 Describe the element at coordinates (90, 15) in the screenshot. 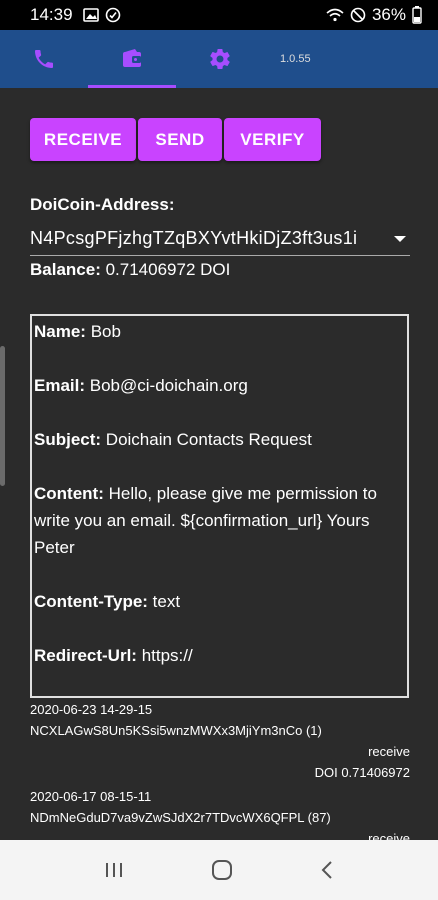

I see `image-notification-icon` at that location.